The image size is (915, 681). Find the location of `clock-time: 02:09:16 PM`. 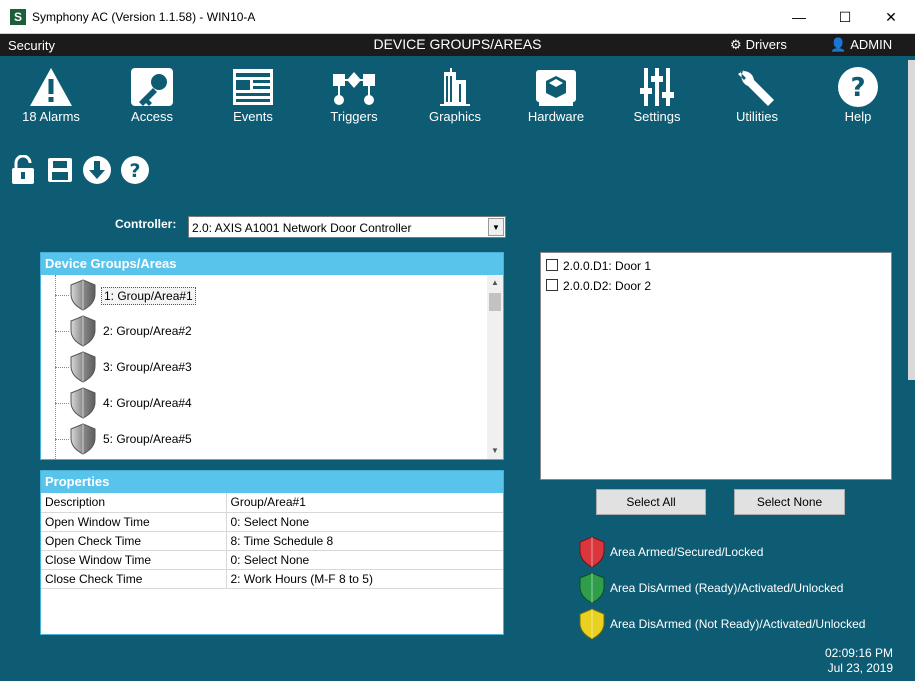

clock-time: 02:09:16 PM is located at coordinates (858, 653).